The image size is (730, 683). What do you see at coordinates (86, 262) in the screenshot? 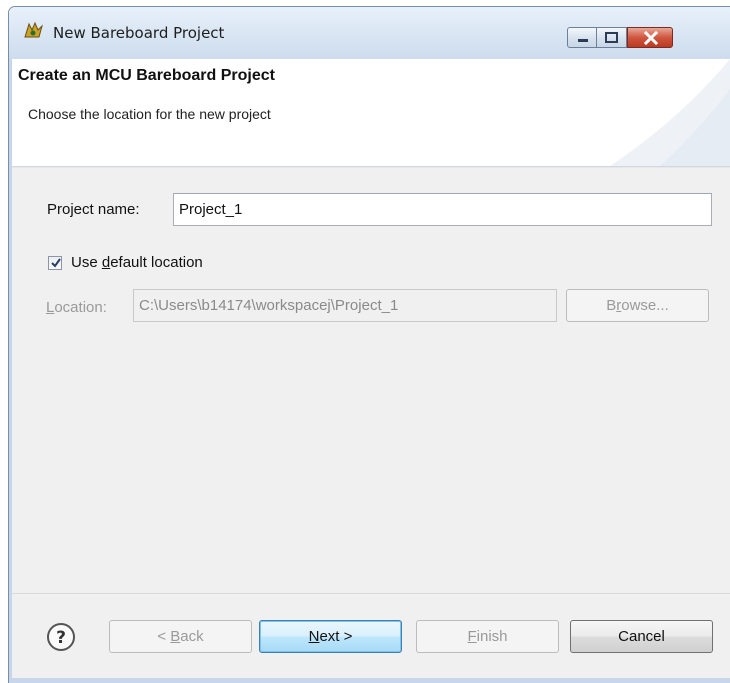
I see `label-part: Use` at bounding box center [86, 262].